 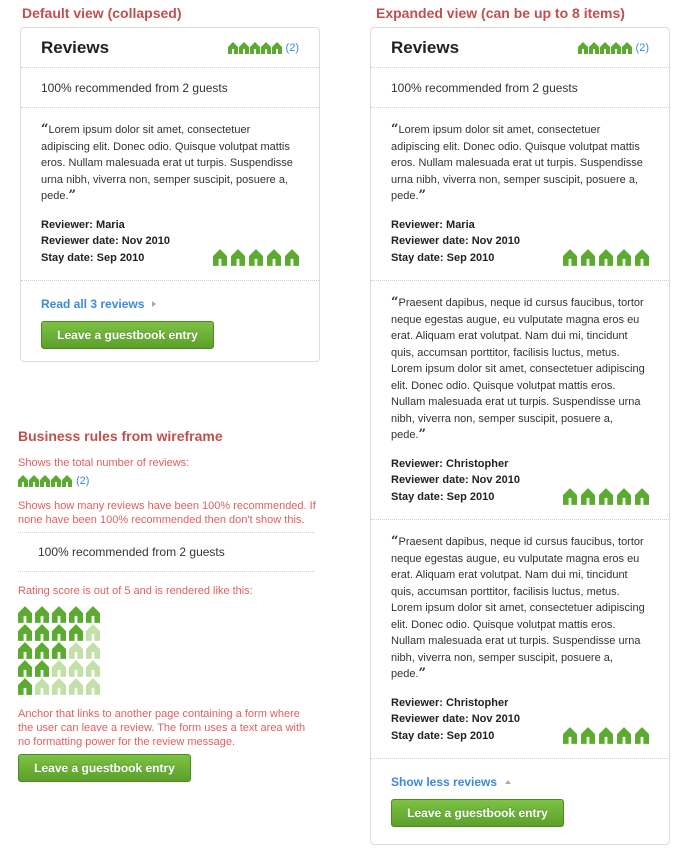 I want to click on collapsed-view-heading: Default view (collapsed), so click(x=102, y=13).